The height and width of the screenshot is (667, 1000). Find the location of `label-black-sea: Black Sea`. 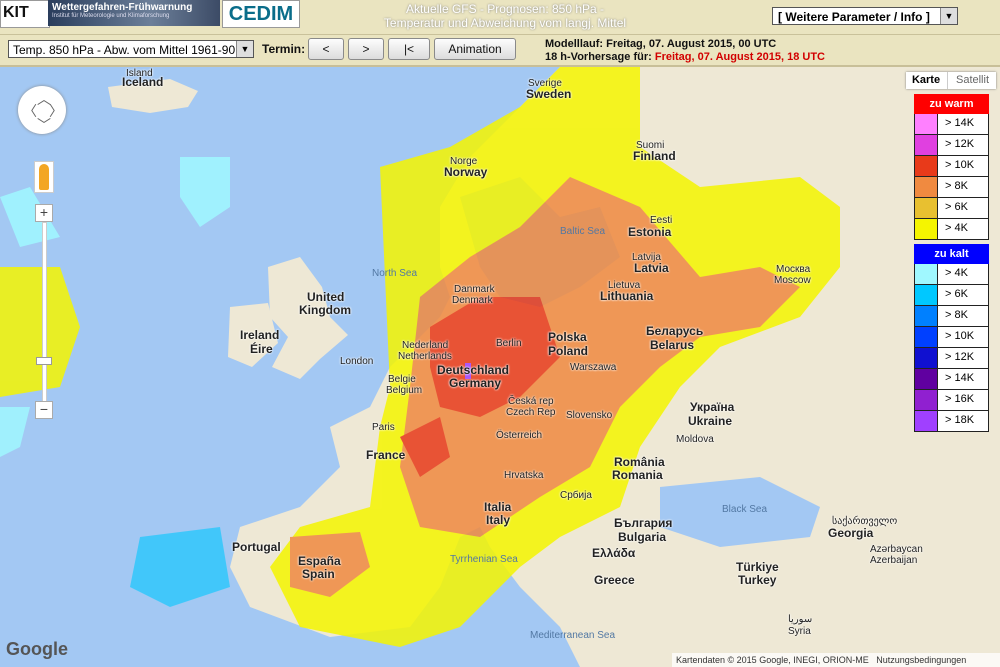

label-black-sea: Black Sea is located at coordinates (745, 509).